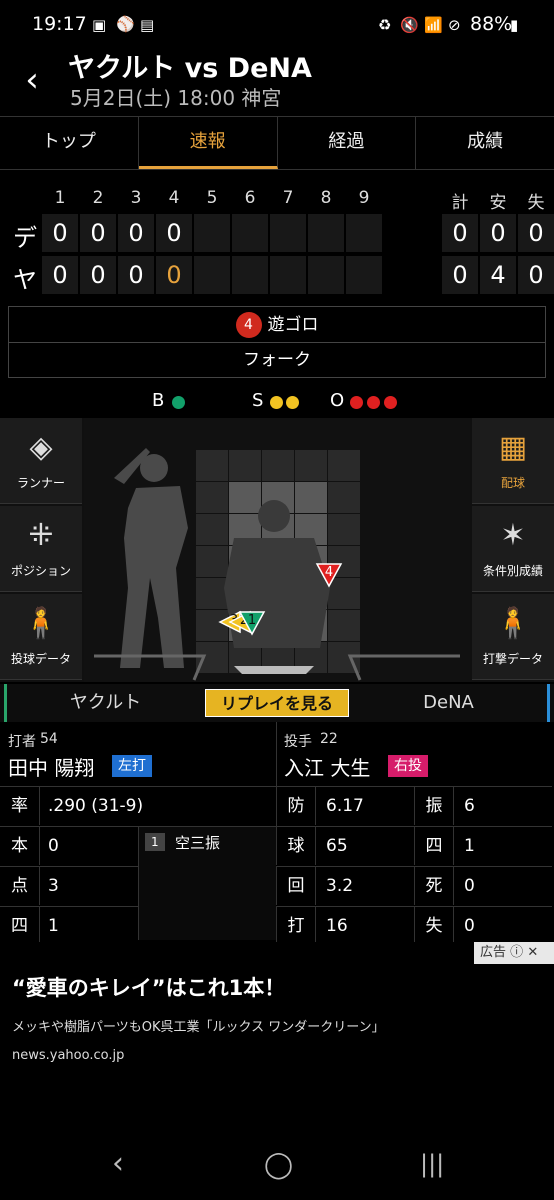 The width and height of the screenshot is (554, 1200). I want to click on batter-name: 田中 陽翔, so click(51, 766).